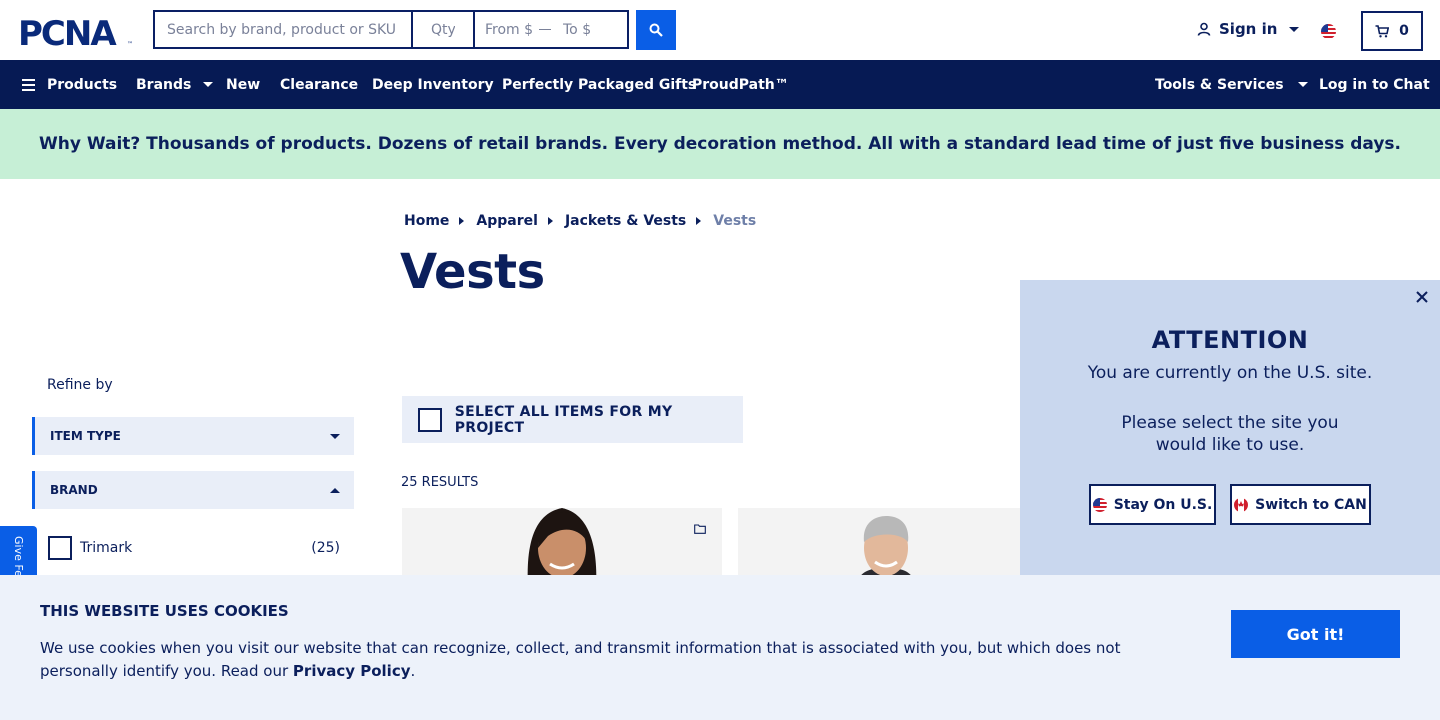 The image size is (1440, 720). I want to click on pcna-logo-mark: PCNA ™, so click(75, 31).